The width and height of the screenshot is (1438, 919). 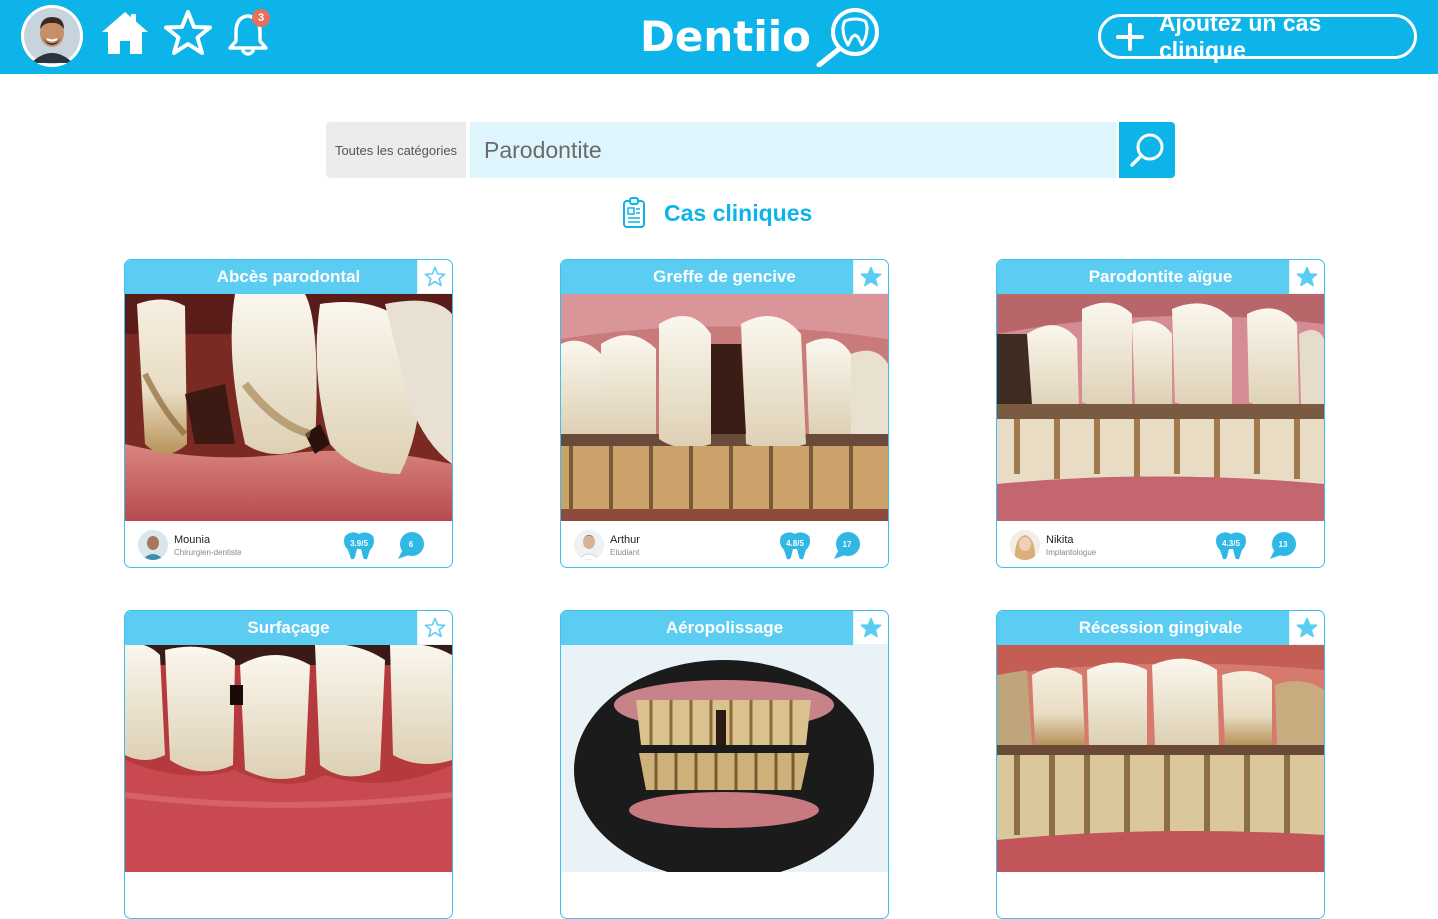 I want to click on comments-badge: 6, so click(x=412, y=546).